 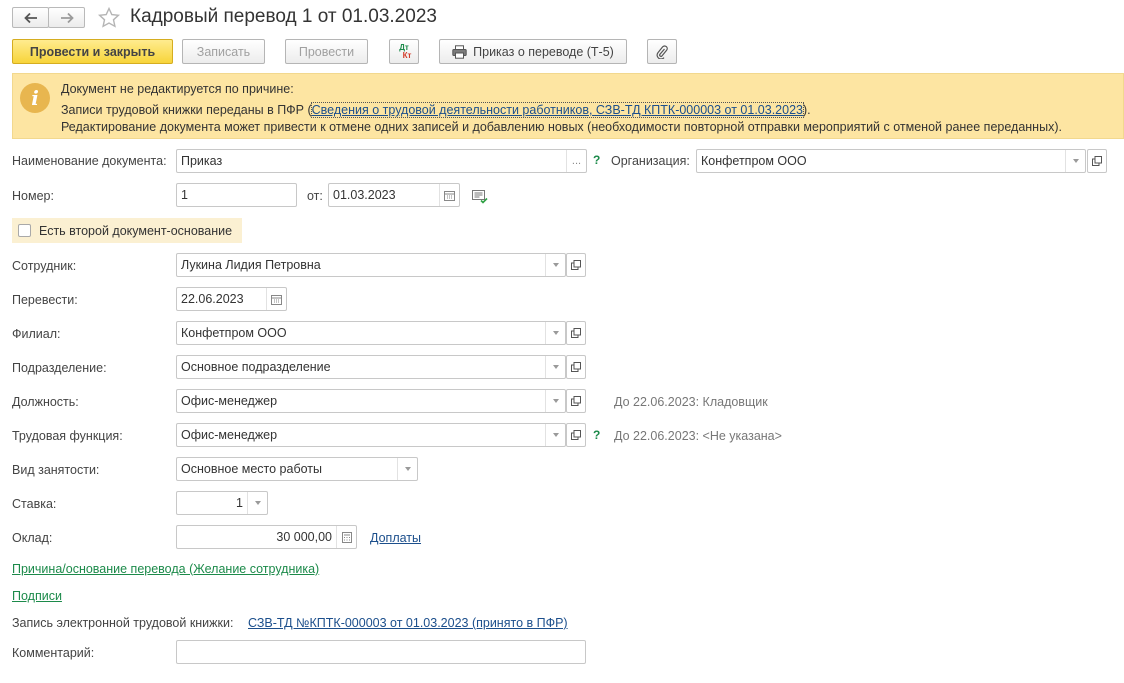 What do you see at coordinates (202, 161) in the screenshot?
I see `doc-name-value: Приказ` at bounding box center [202, 161].